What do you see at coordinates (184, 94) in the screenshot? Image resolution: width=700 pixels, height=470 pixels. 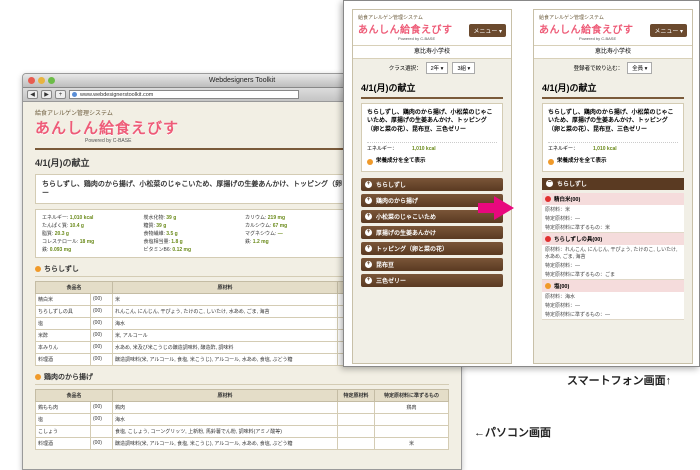 I see `url-input: www.webdesignerstoolkit.com` at bounding box center [184, 94].